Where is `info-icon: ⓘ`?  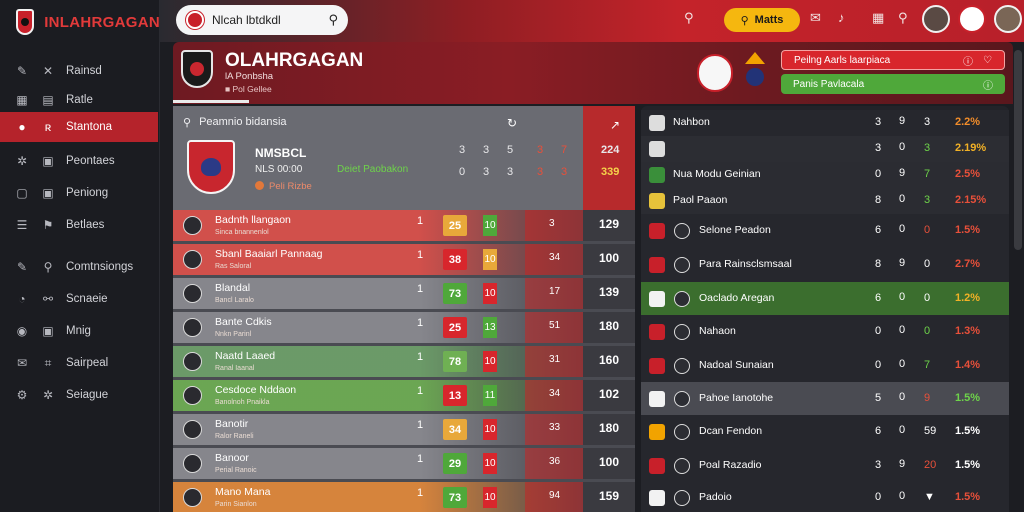 info-icon: ⓘ is located at coordinates (968, 60).